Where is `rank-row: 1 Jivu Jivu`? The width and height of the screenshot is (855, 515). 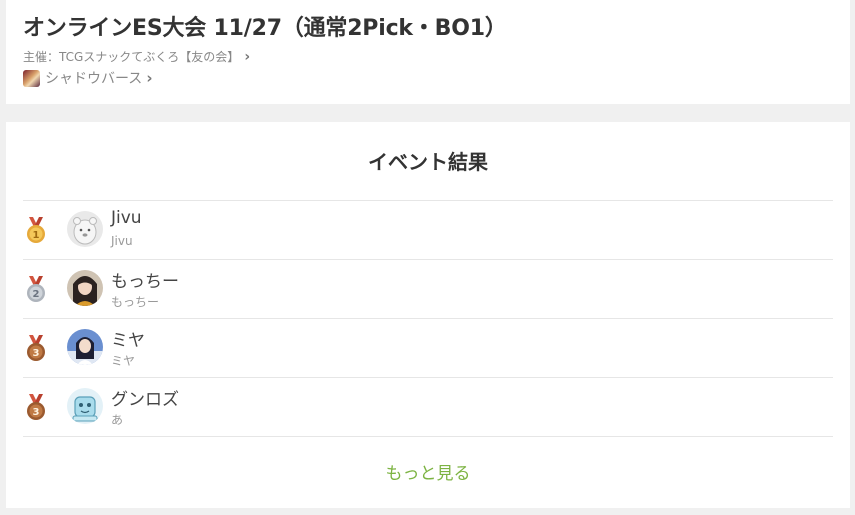 rank-row: 1 Jivu Jivu is located at coordinates (428, 230).